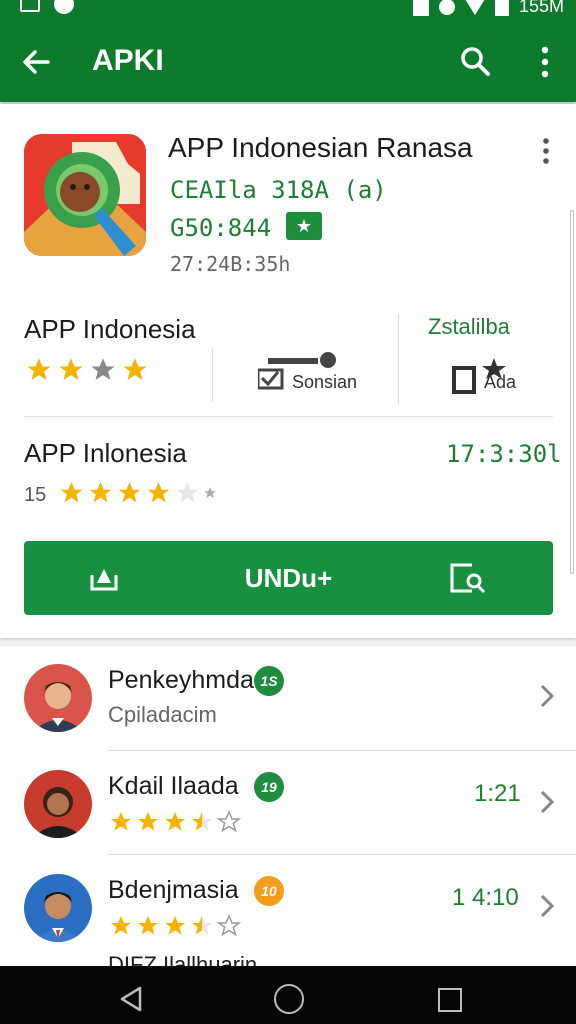 The image size is (576, 1024). What do you see at coordinates (30, 6) in the screenshot?
I see `image-notification-icon` at bounding box center [30, 6].